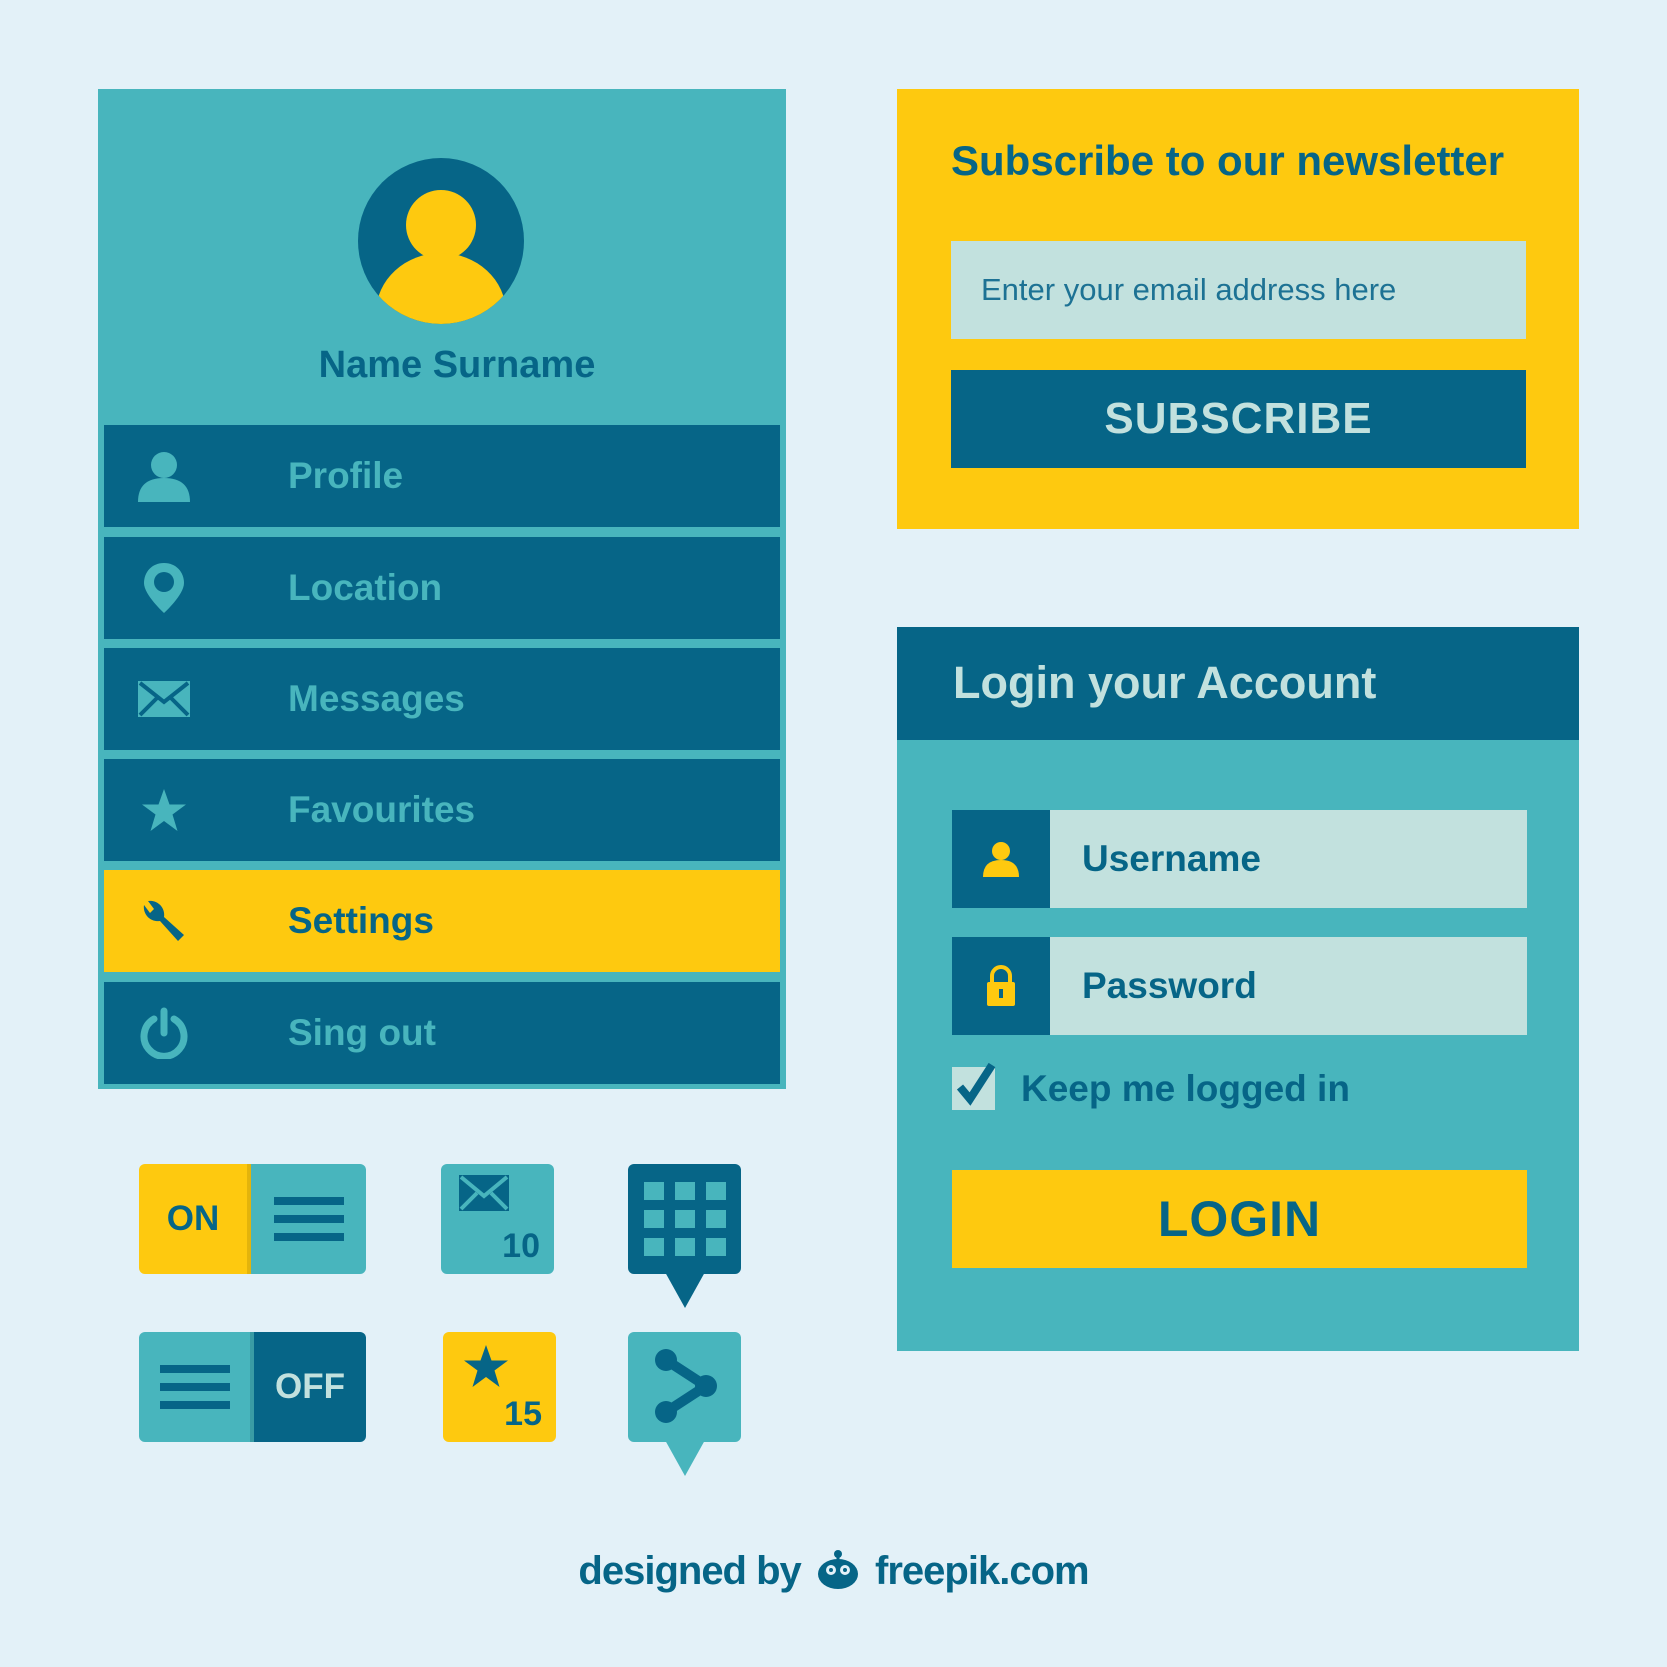  Describe the element at coordinates (1288, 859) in the screenshot. I see `username-input: Username` at that location.